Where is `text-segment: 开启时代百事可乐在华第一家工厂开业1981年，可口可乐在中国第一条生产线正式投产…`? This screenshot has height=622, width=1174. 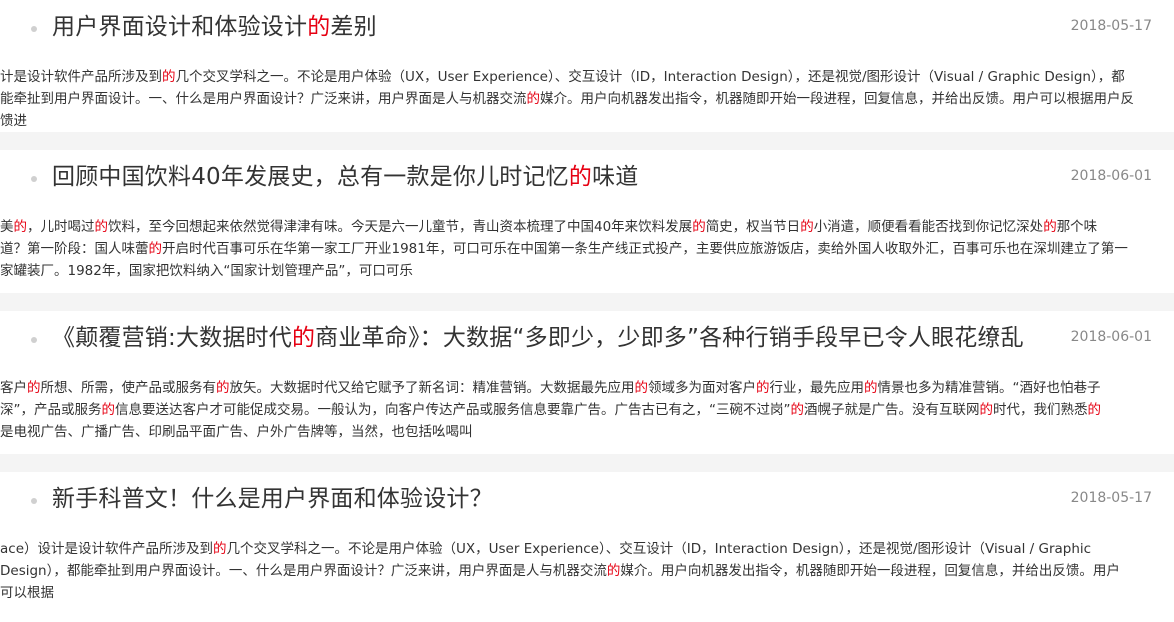 text-segment: 开启时代百事可乐在华第一家工厂开业1981年，可口可乐在中国第一条生产线正式投产… is located at coordinates (645, 249).